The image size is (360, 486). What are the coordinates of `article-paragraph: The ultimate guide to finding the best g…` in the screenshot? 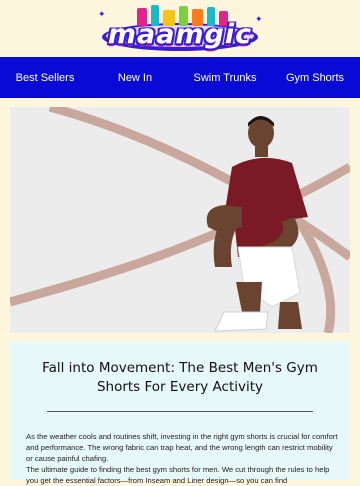 It's located at (178, 475).